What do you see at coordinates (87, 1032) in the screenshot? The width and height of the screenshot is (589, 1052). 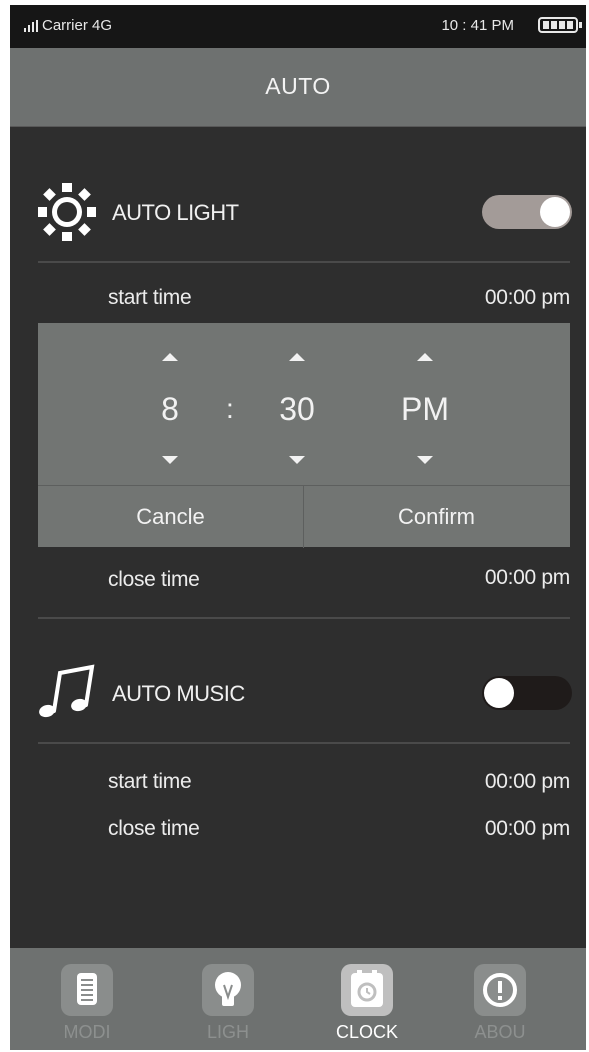 I see `tab-label: MODI` at bounding box center [87, 1032].